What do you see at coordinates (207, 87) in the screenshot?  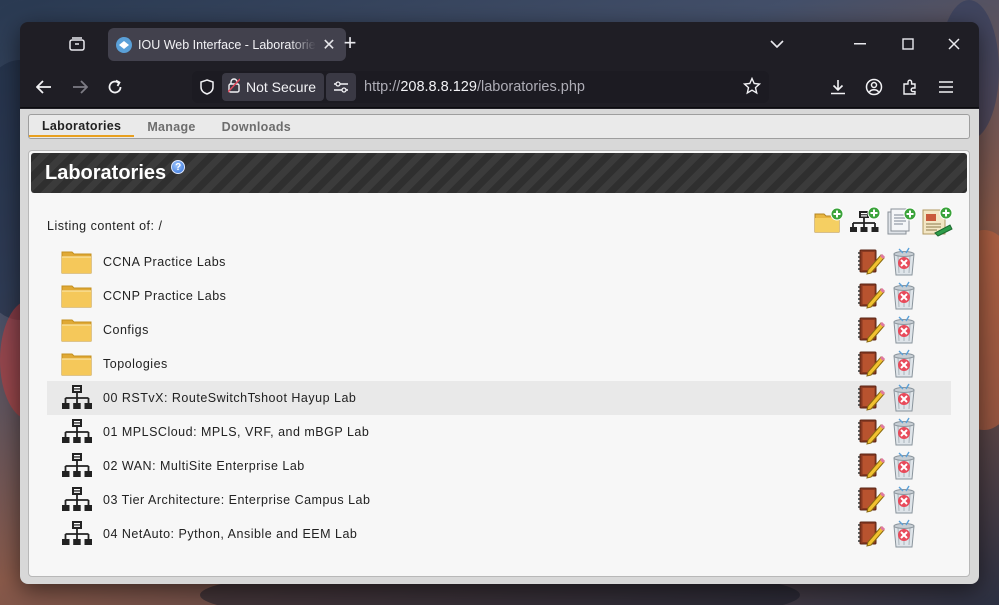 I see `tracking-protection-shield-icon` at bounding box center [207, 87].